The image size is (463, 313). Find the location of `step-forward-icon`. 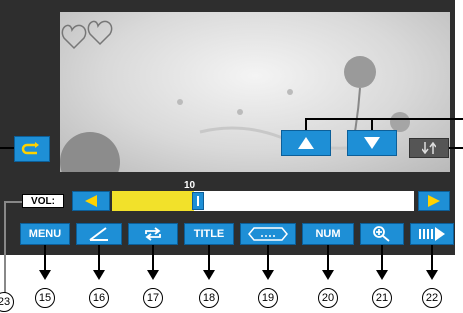

step-forward-icon is located at coordinates (432, 234).